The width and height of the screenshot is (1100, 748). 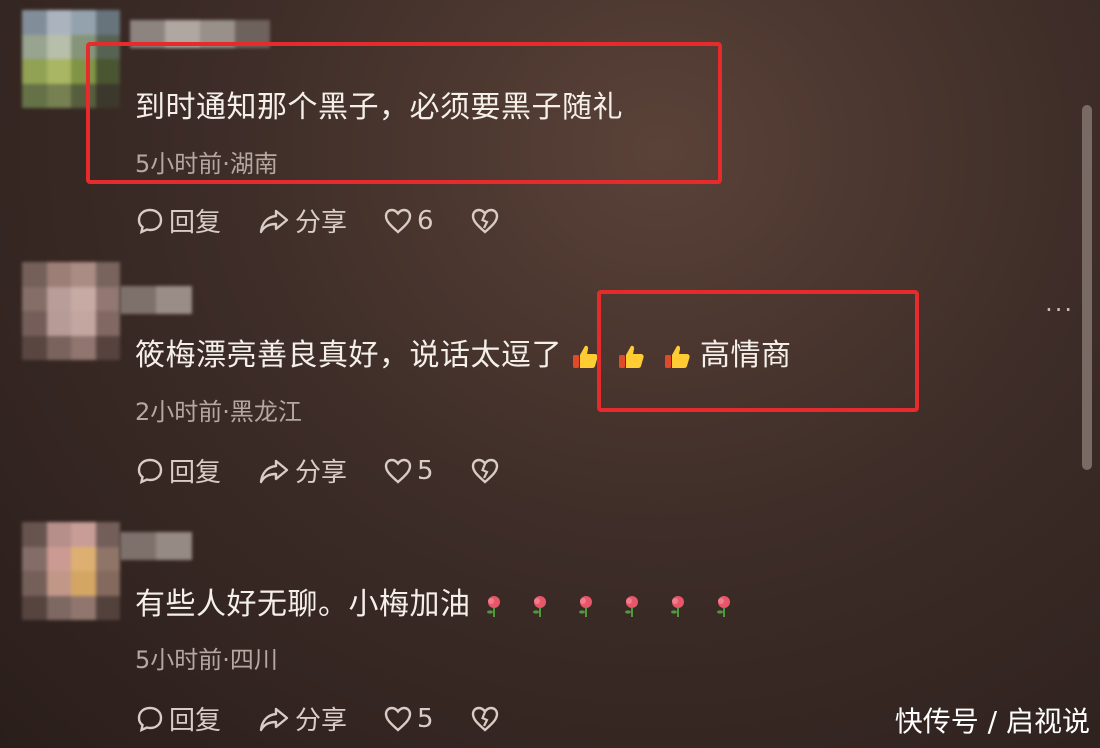 I want to click on comment-text: 有些人好无聊。小梅加油, so click(x=441, y=605).